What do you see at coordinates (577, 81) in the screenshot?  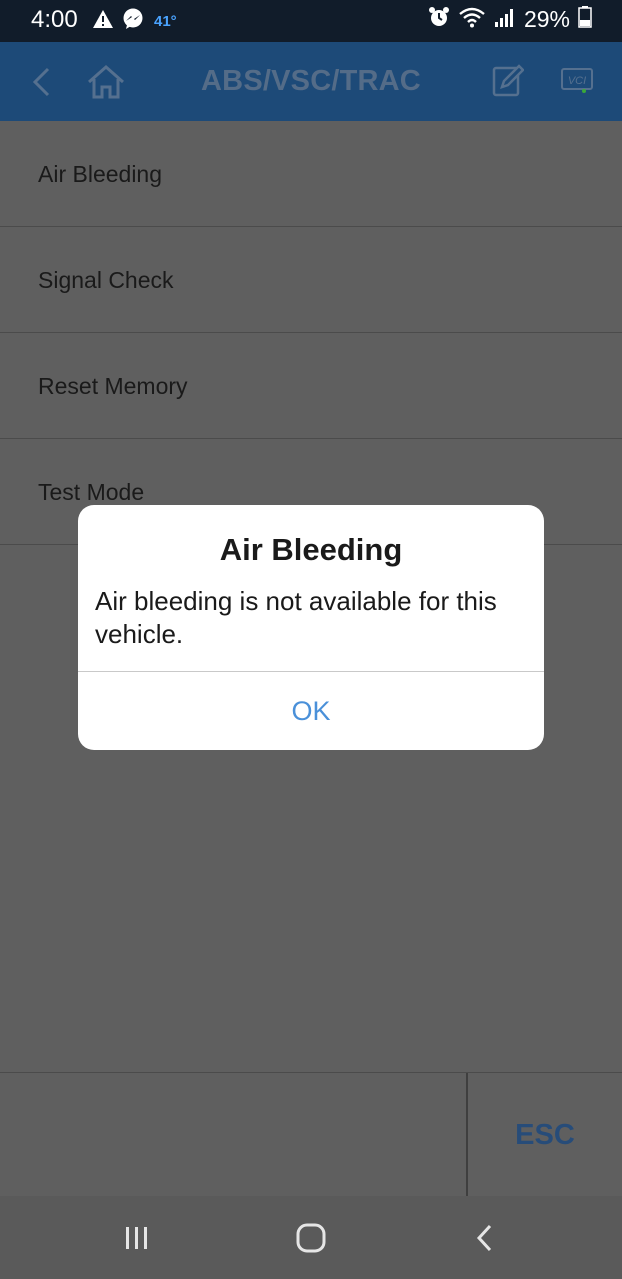 I see `vci-label: VCI` at bounding box center [577, 81].